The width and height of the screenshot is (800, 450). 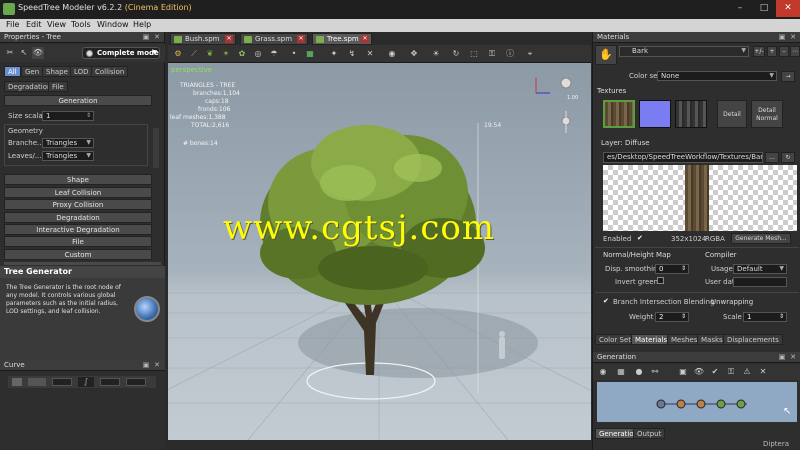 What do you see at coordinates (436, 54) in the screenshot?
I see `lamp-icon: ☀` at bounding box center [436, 54].